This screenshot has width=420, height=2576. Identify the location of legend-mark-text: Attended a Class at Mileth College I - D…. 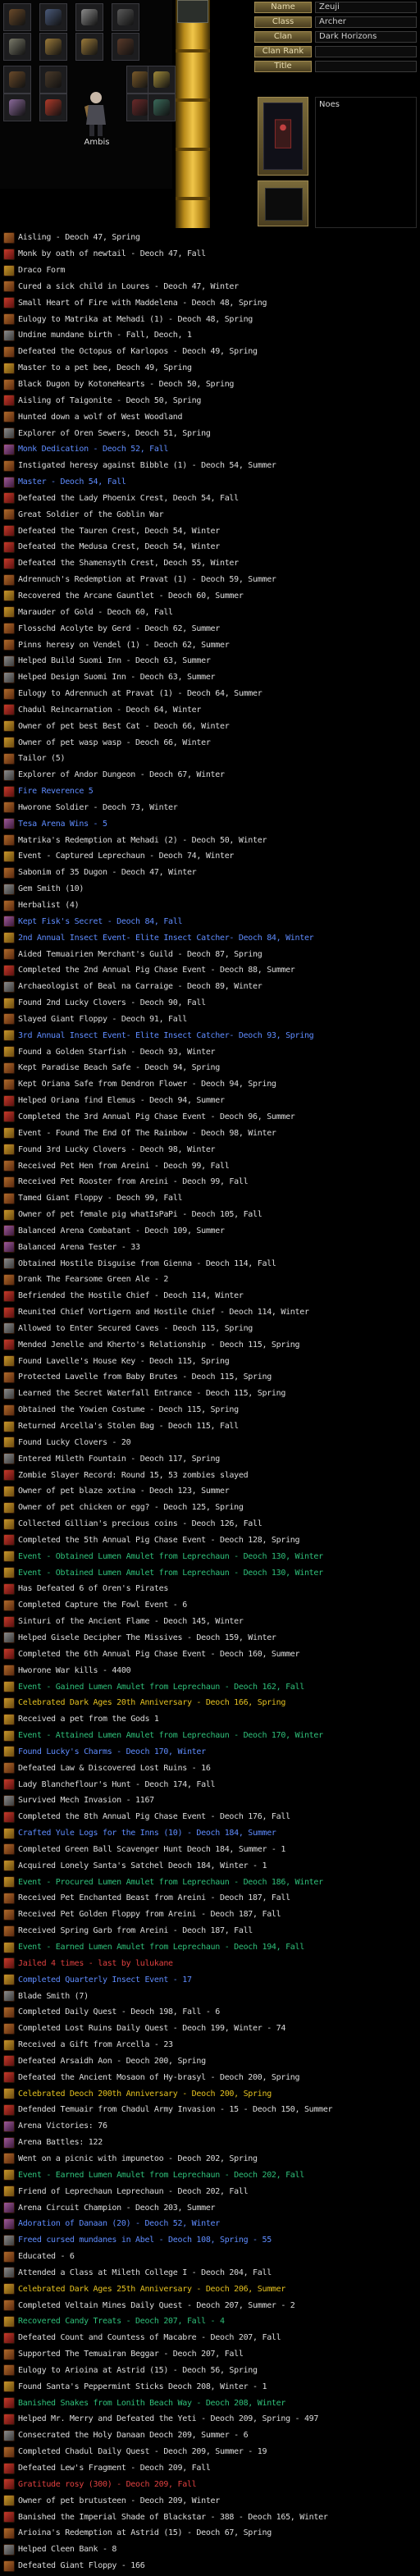
(145, 2272).